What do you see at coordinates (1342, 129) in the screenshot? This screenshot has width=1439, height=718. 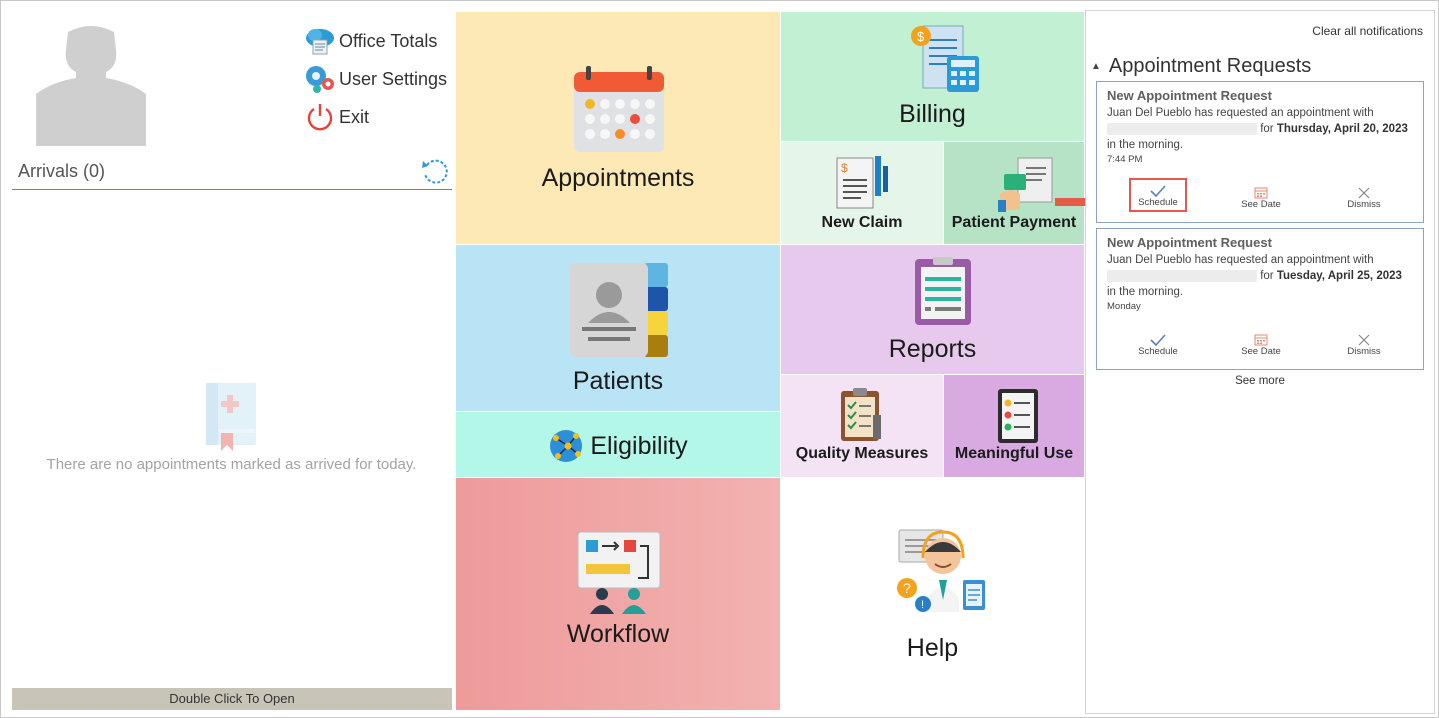 I see `request-date: Thursday, April 20, 2023` at bounding box center [1342, 129].